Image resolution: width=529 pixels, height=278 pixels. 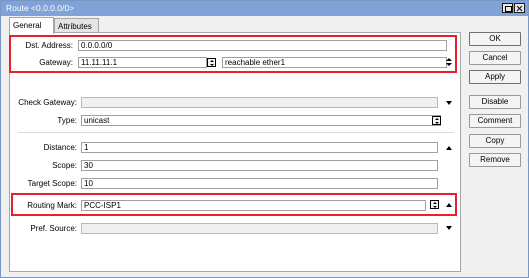 I want to click on distance-collapse-icon, so click(x=449, y=148).